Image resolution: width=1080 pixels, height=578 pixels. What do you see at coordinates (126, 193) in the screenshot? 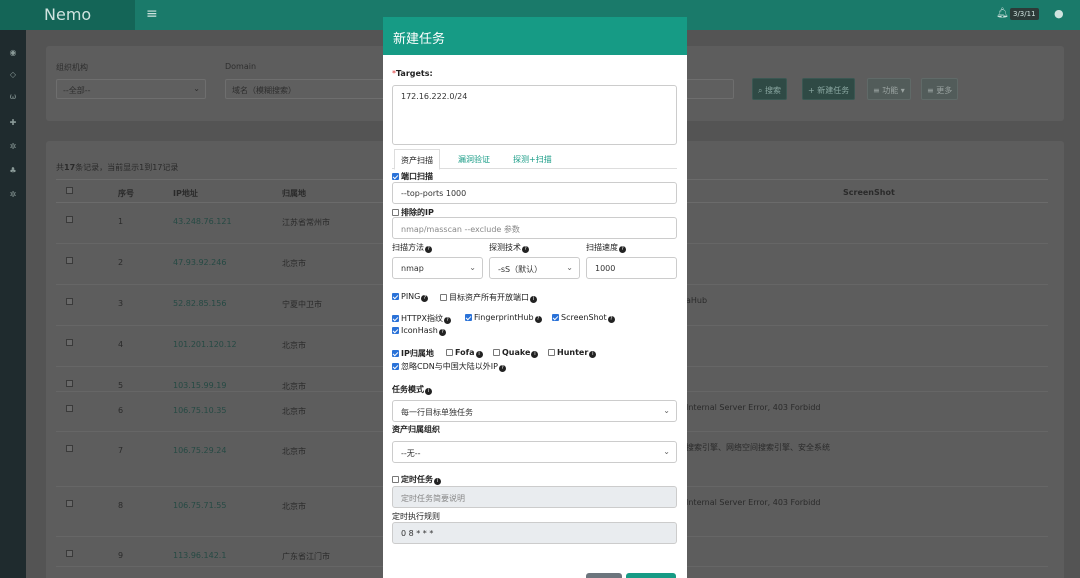
I see `header-index: 序号` at bounding box center [126, 193].